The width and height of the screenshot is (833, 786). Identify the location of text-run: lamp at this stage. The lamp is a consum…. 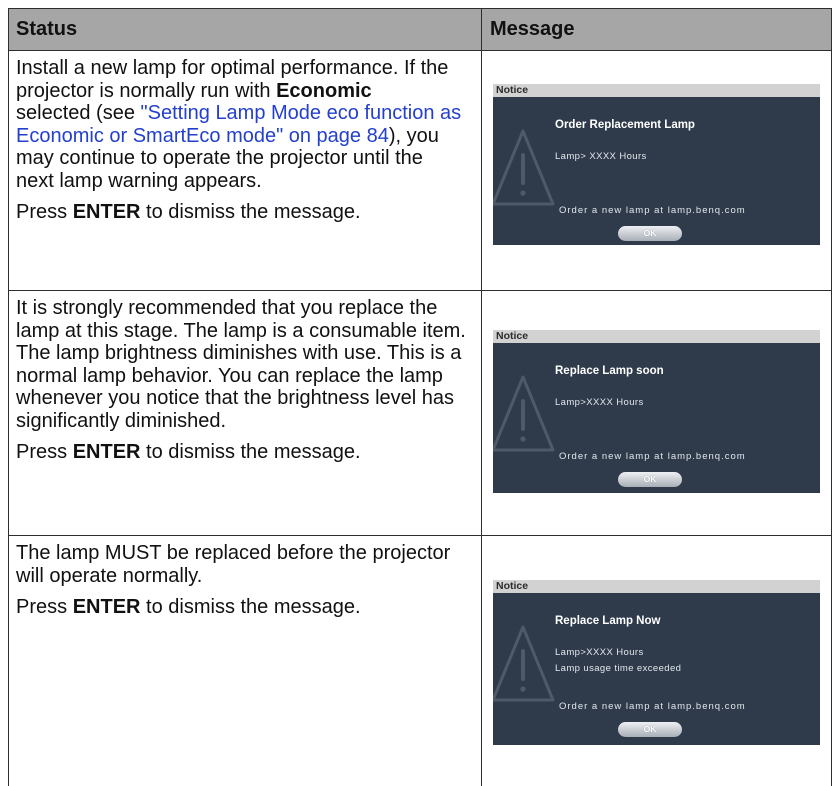
(241, 330).